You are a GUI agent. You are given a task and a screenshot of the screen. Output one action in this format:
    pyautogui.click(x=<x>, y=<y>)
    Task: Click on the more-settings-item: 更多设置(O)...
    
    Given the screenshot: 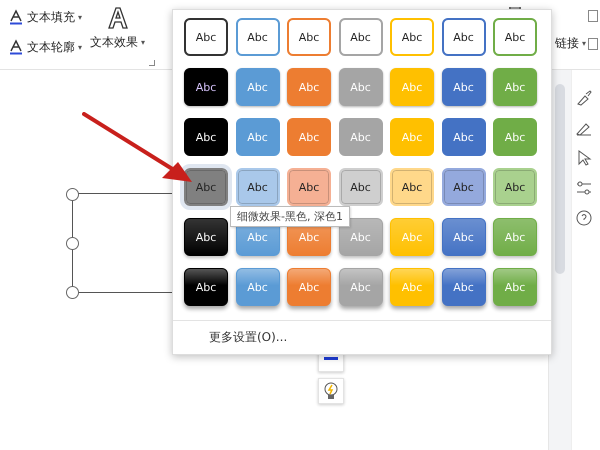 What is the action you would take?
    pyautogui.click(x=362, y=337)
    